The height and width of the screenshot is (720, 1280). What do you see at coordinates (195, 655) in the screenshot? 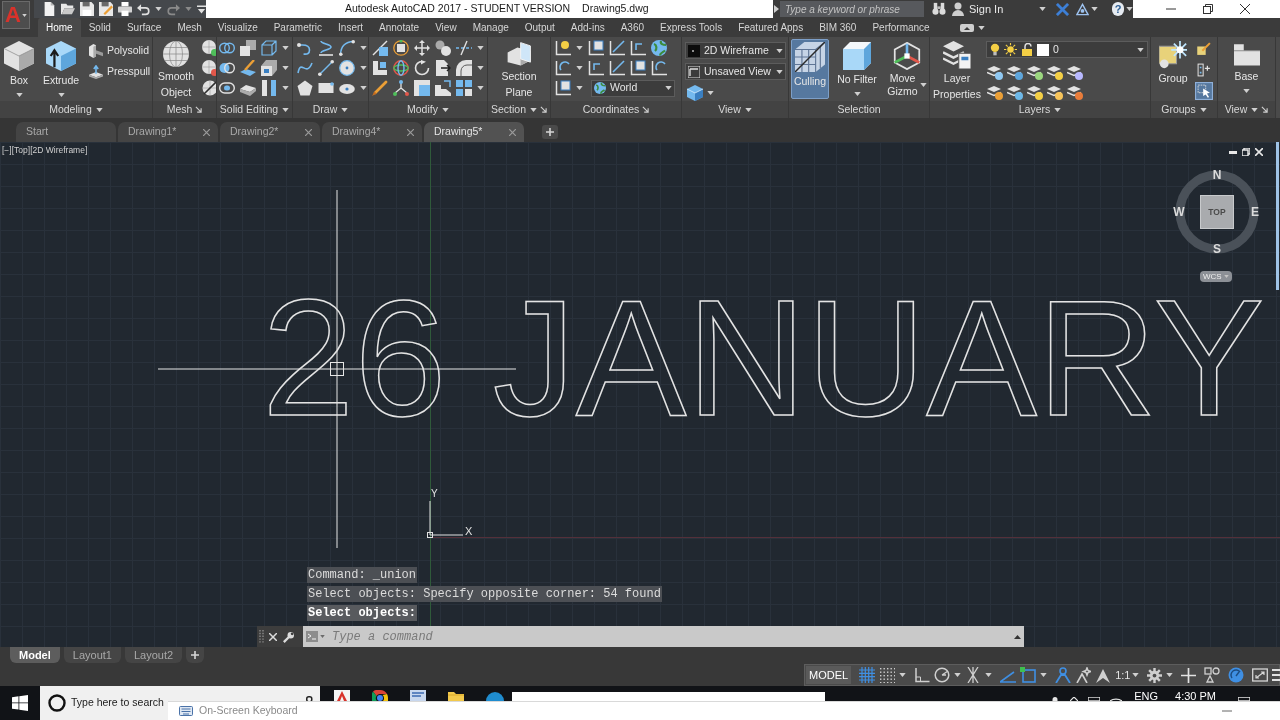
I see `new-layout-button` at bounding box center [195, 655].